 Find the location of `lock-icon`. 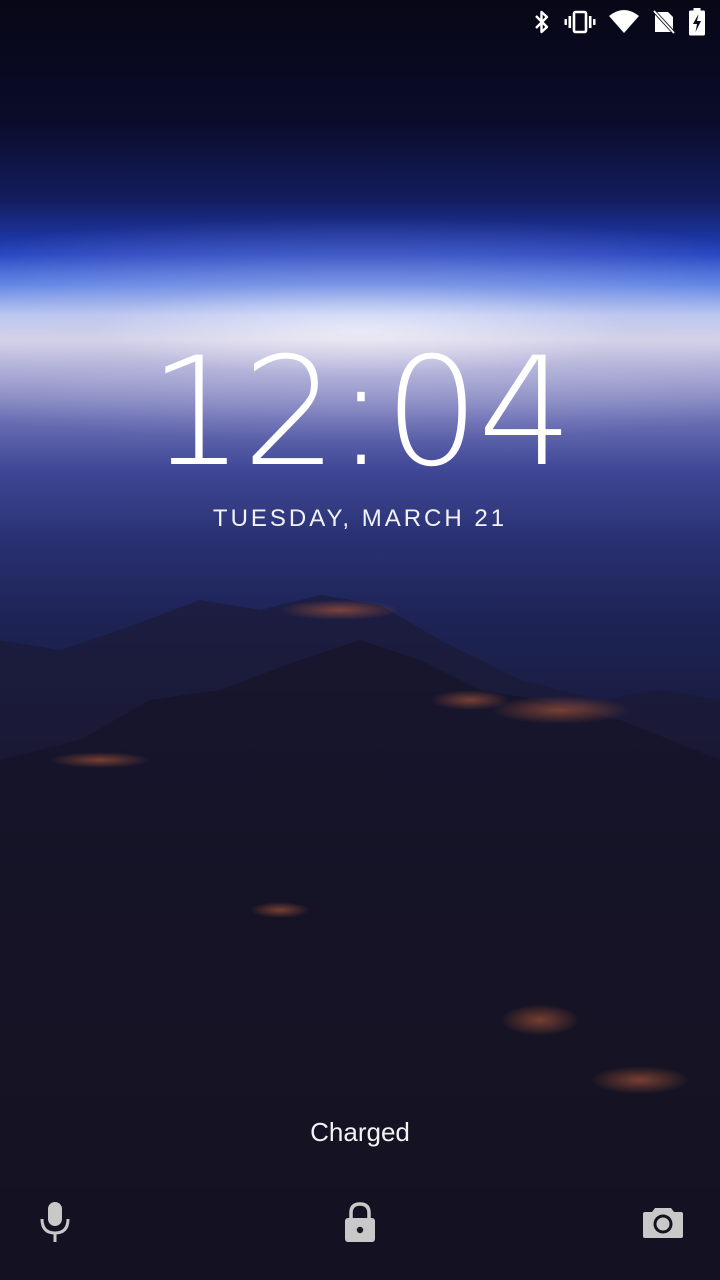

lock-icon is located at coordinates (360, 1224).